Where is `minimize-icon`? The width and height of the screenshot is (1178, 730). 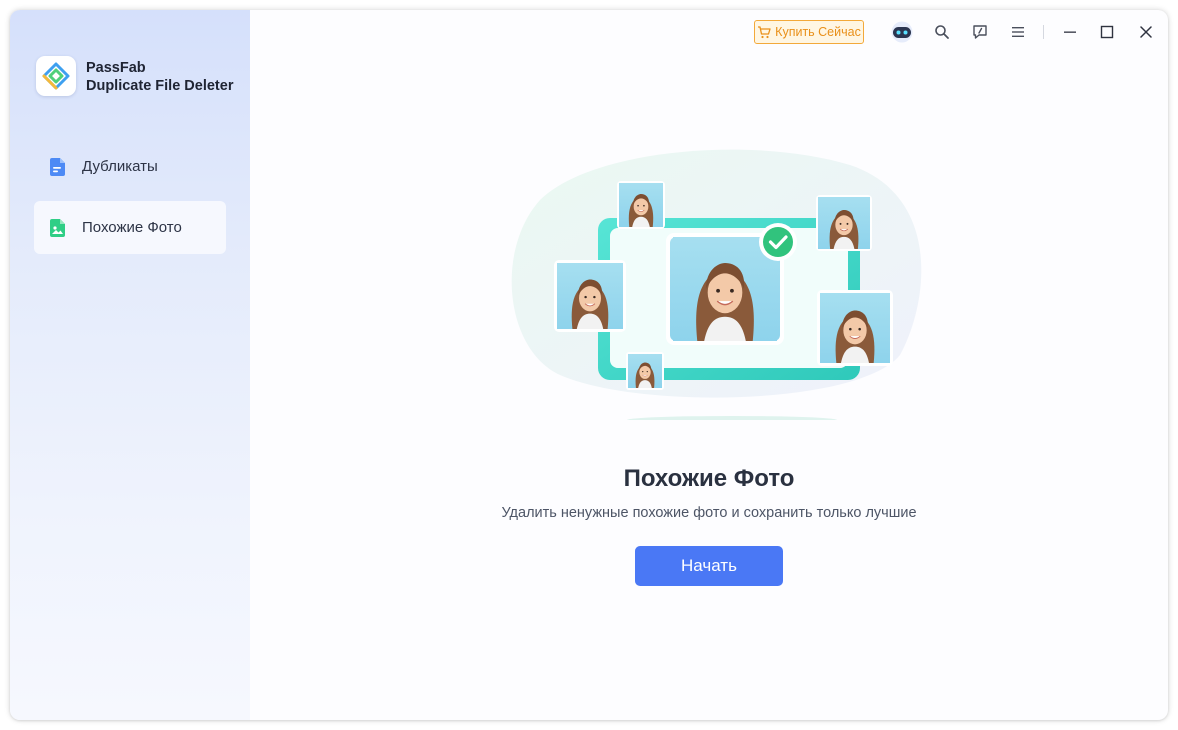
minimize-icon is located at coordinates (1070, 32).